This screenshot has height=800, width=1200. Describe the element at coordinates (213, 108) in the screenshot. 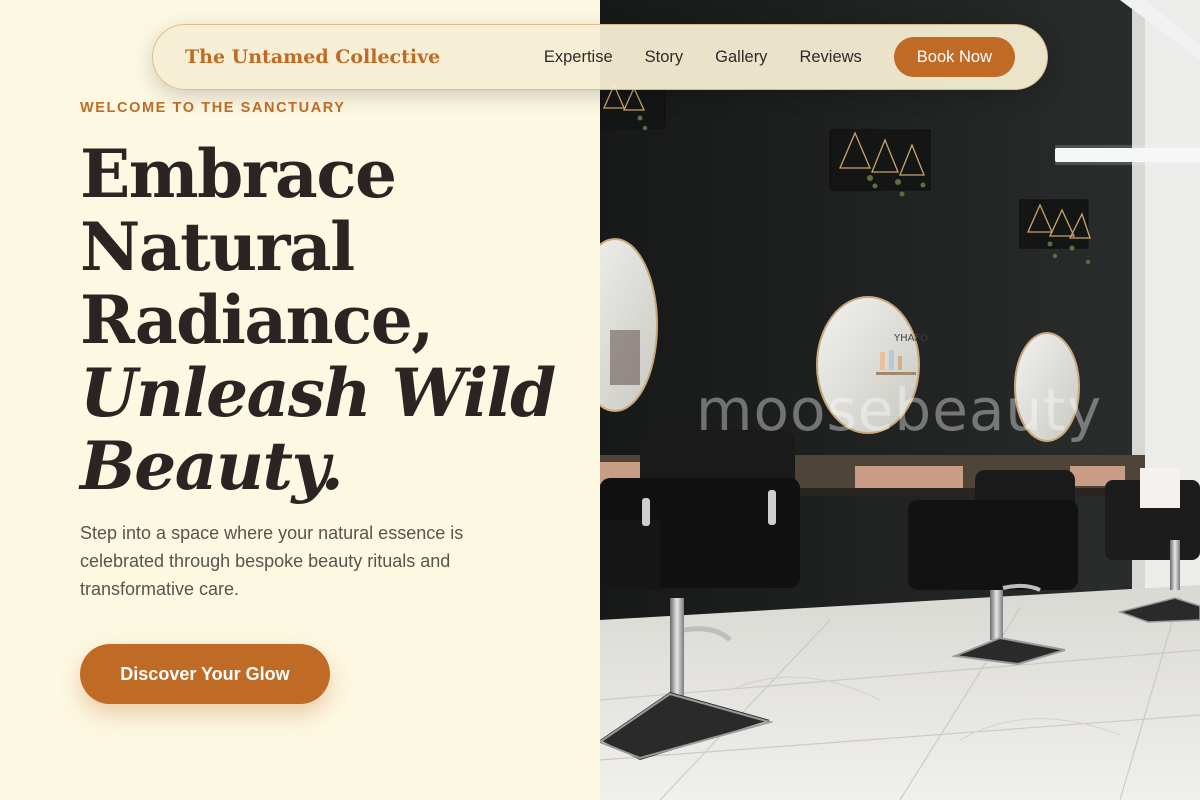

I see `hero-eyebrow: WELCOME TO THE SANCTUARY` at that location.